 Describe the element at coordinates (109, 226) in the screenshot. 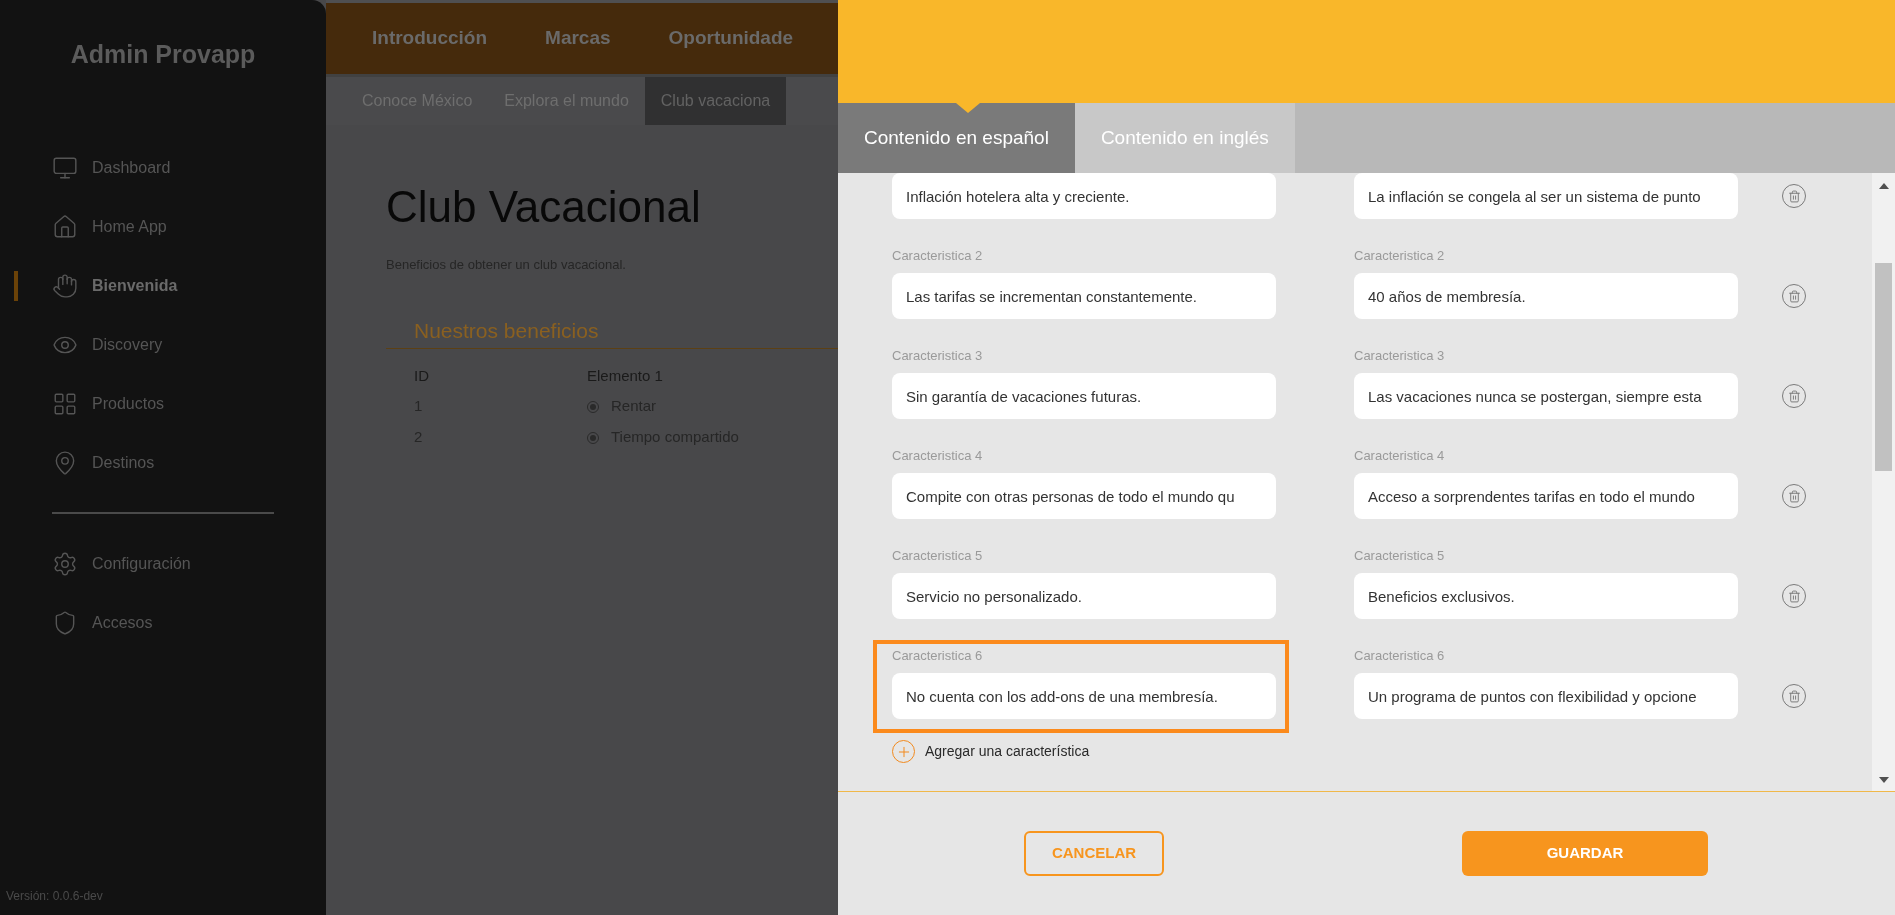

I see `sidebar-item: Home App` at that location.